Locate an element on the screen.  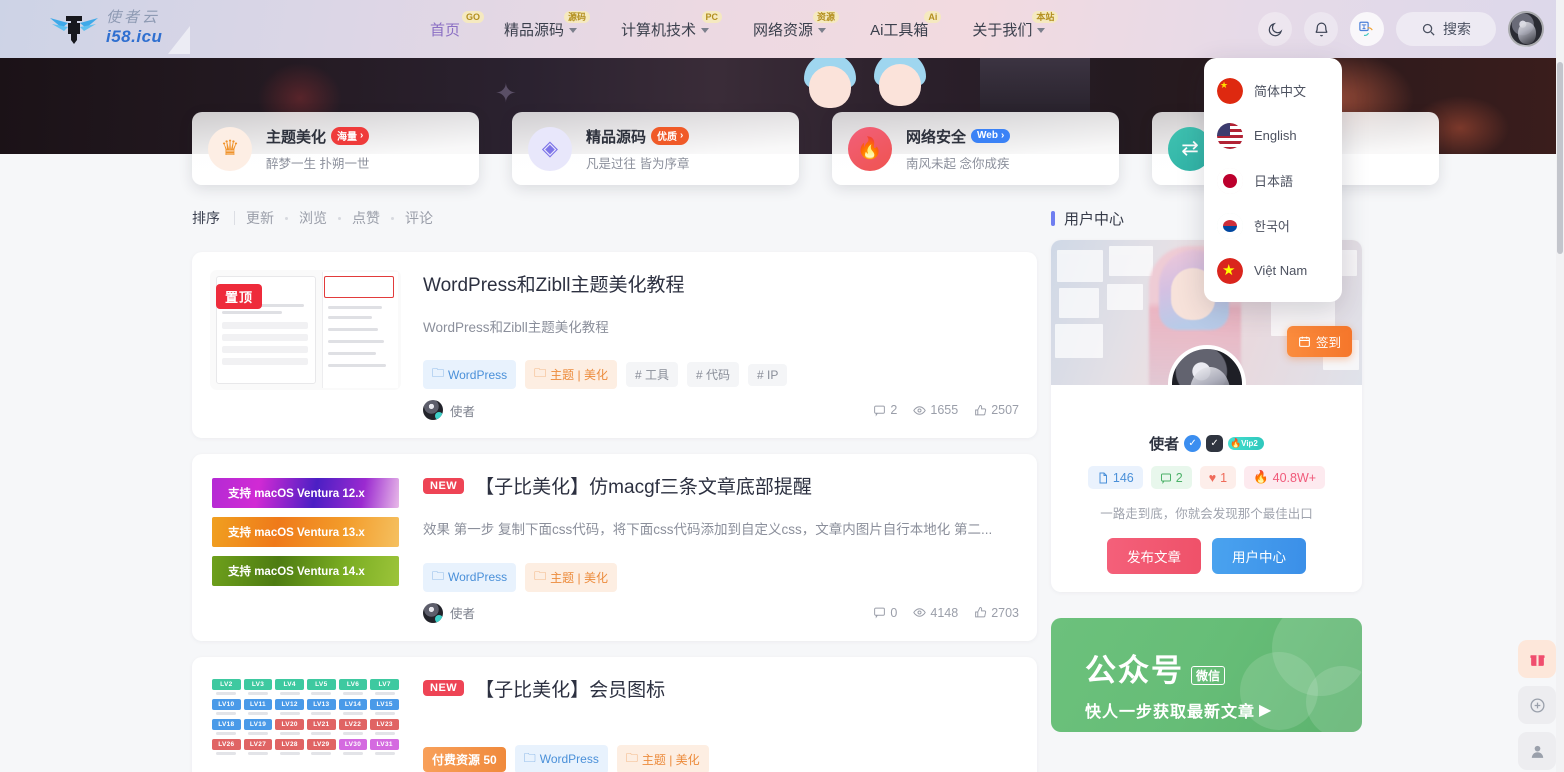
level-chip: LV11 is located at coordinates (258, 704).